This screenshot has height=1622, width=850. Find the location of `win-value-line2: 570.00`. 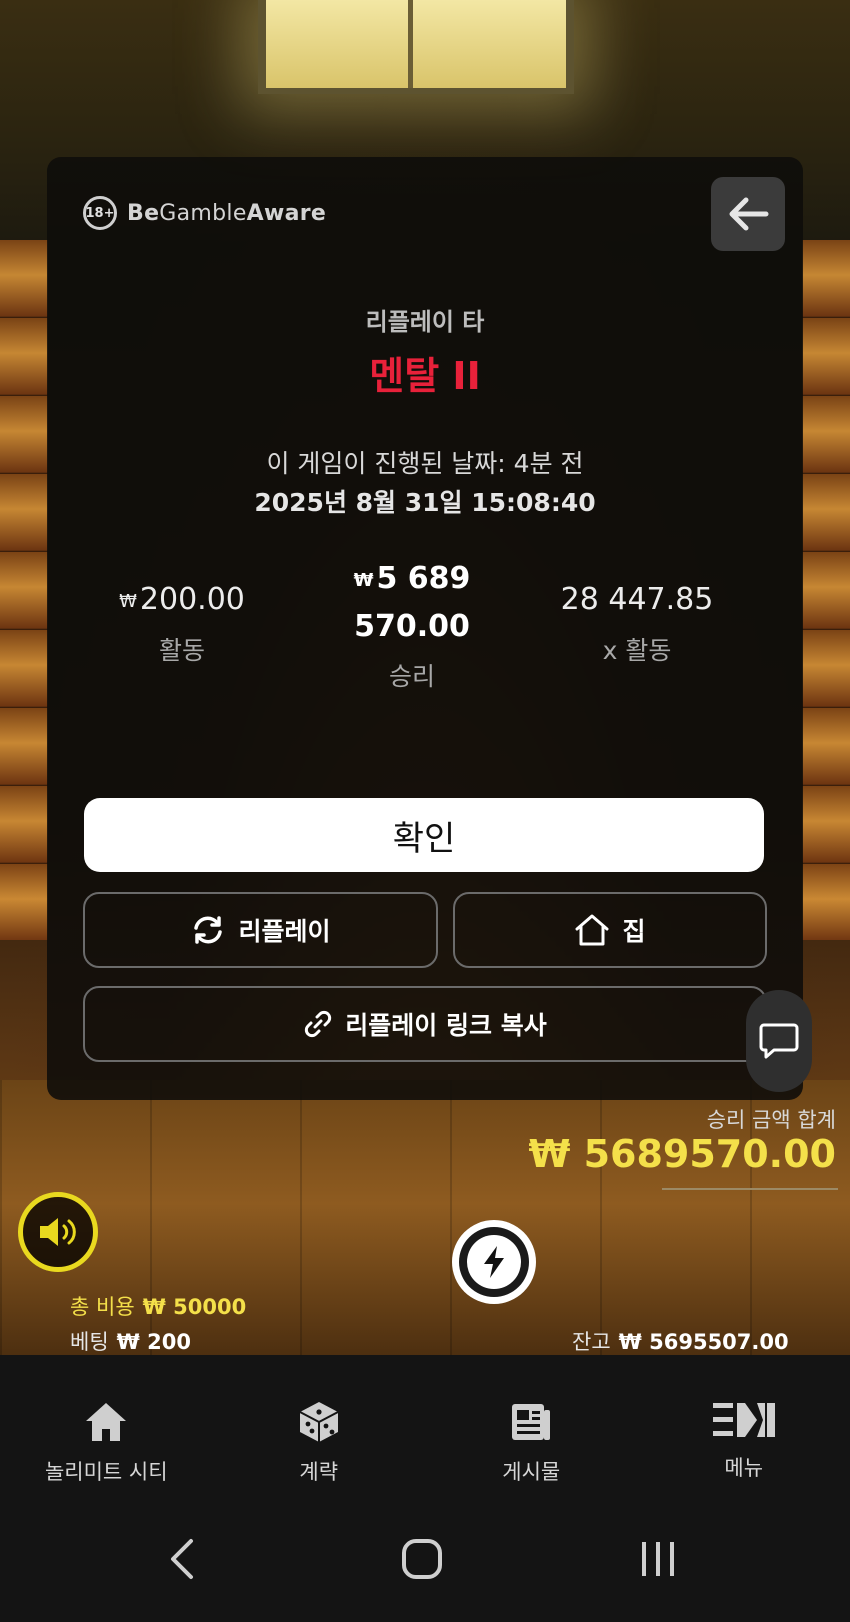

win-value-line2: 570.00 is located at coordinates (412, 626).